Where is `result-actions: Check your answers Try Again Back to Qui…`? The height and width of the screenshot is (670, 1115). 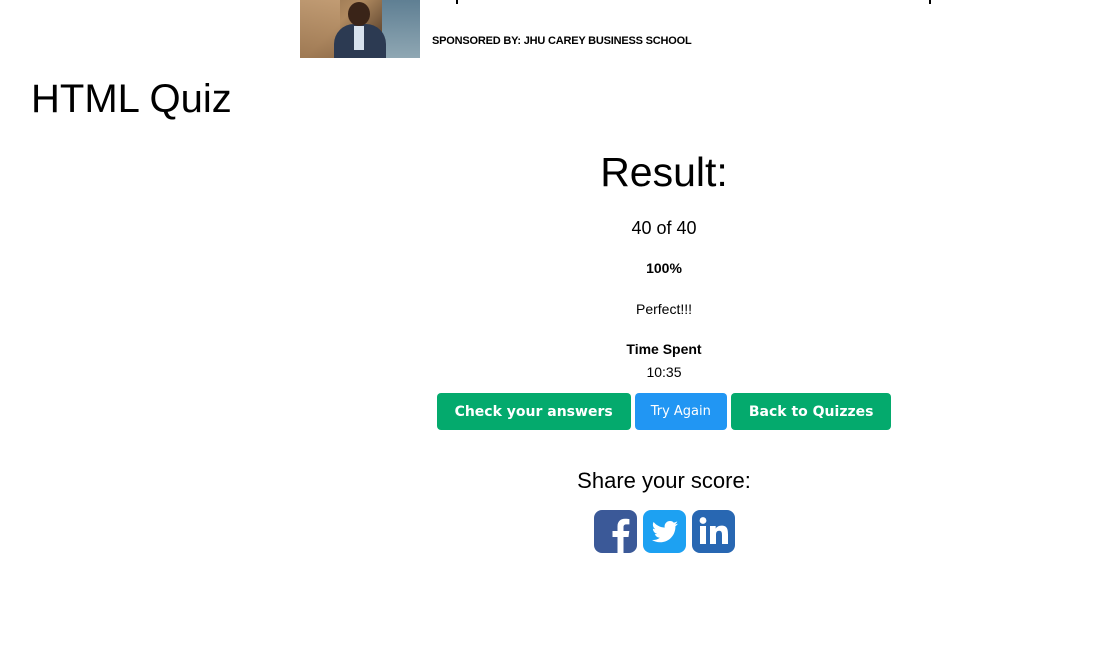 result-actions: Check your answers Try Again Back to Qui… is located at coordinates (664, 411).